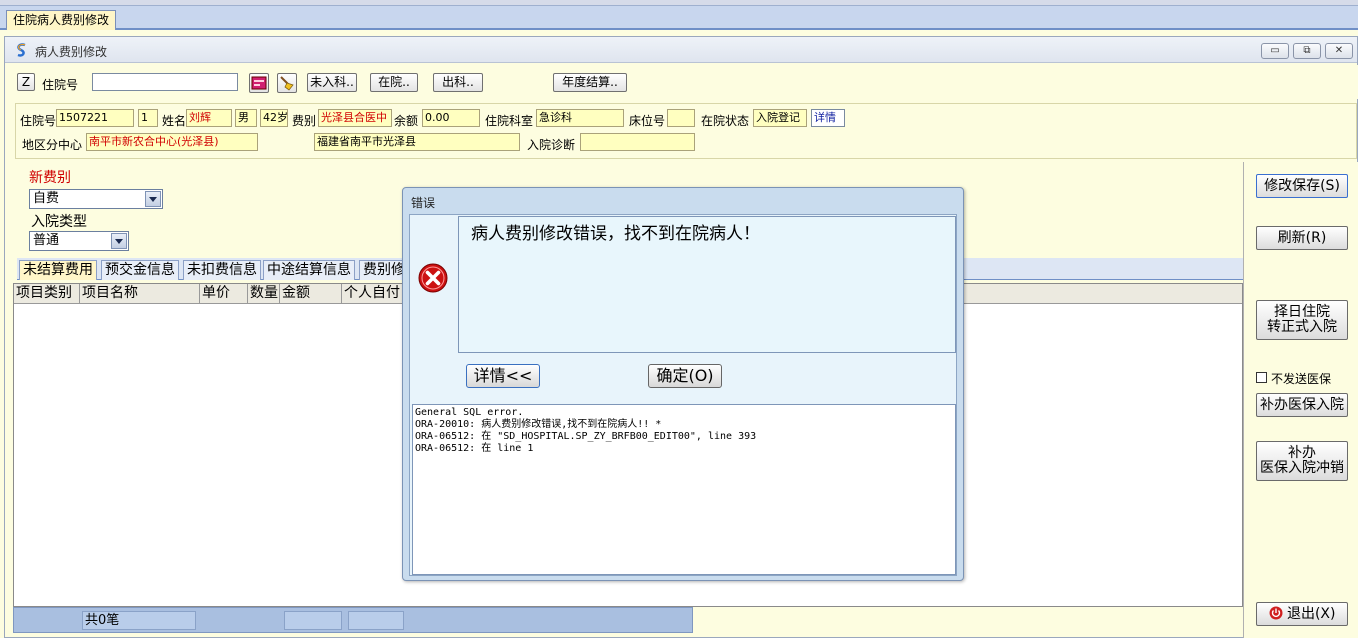  I want to click on broom-icon, so click(287, 83).